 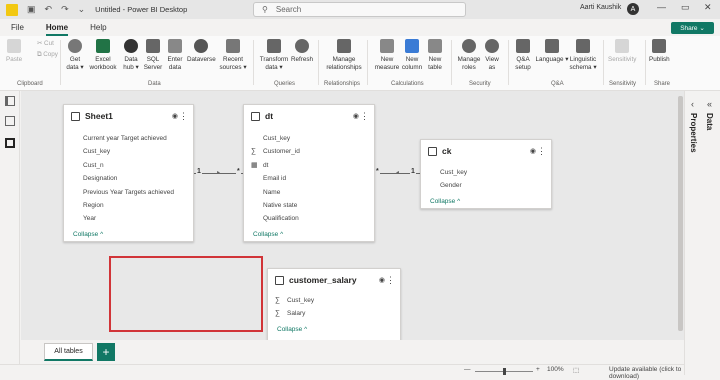 What do you see at coordinates (128, 192) in the screenshot?
I see `field-item: Previous Year Targets achieved` at bounding box center [128, 192].